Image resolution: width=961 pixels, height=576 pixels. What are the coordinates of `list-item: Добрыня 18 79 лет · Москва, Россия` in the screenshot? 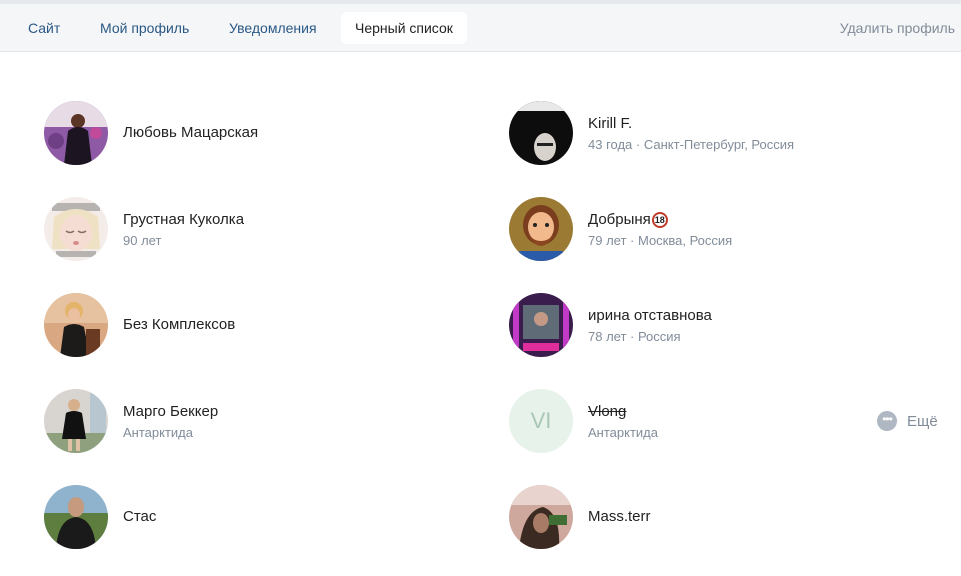 It's located at (689, 230).